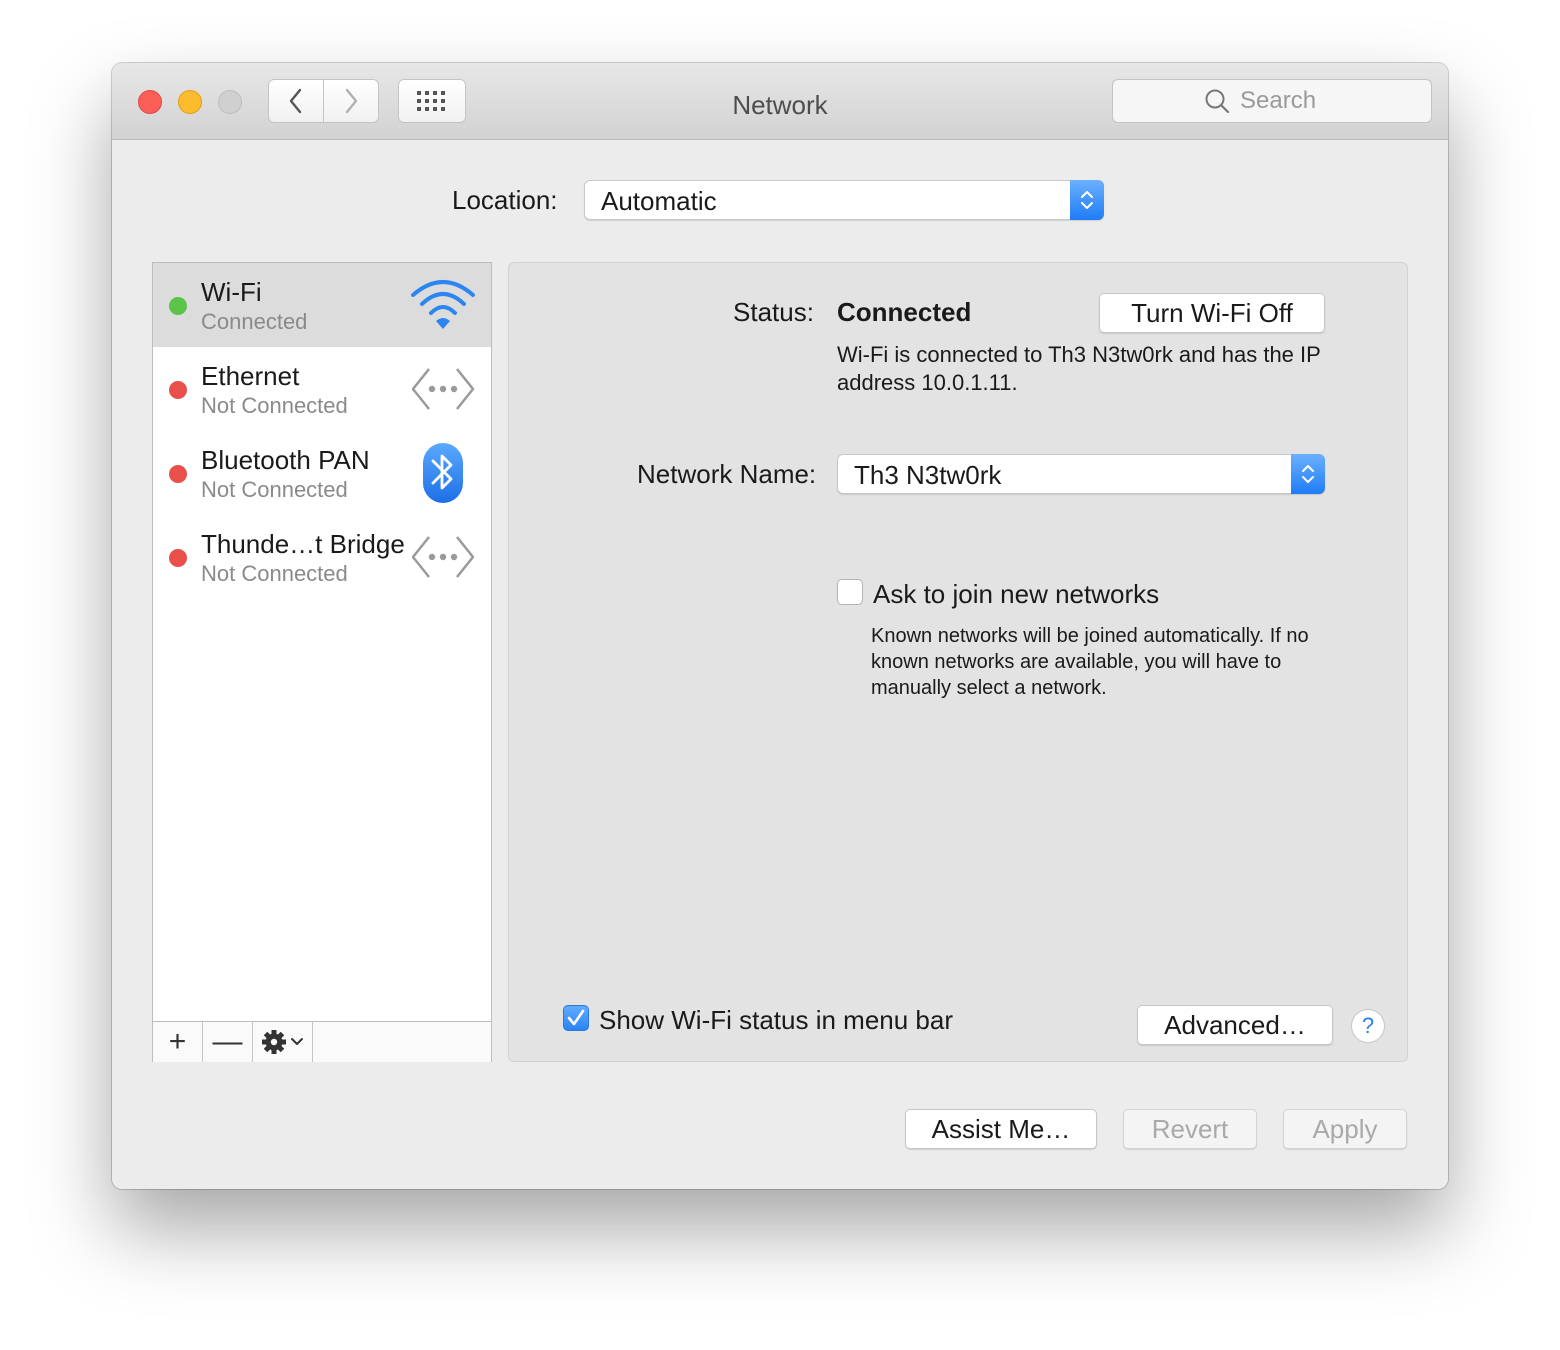 The width and height of the screenshot is (1560, 1350). Describe the element at coordinates (1016, 594) in the screenshot. I see `ask-to-join-label: Ask to join new networks` at that location.